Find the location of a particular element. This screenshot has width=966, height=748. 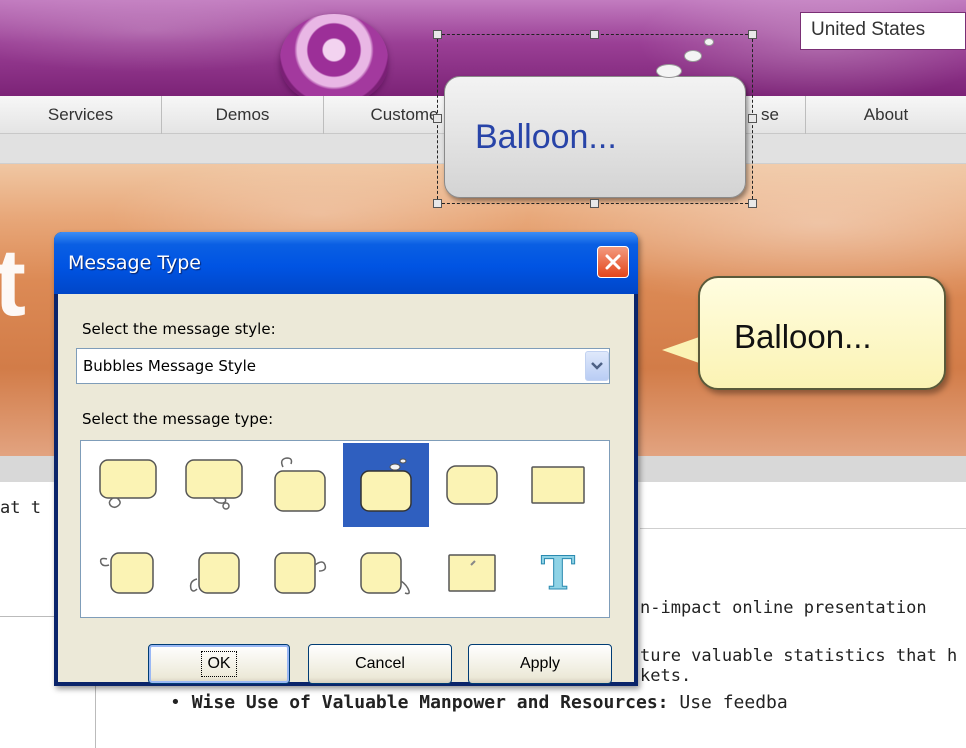

dropdown-button is located at coordinates (597, 366).